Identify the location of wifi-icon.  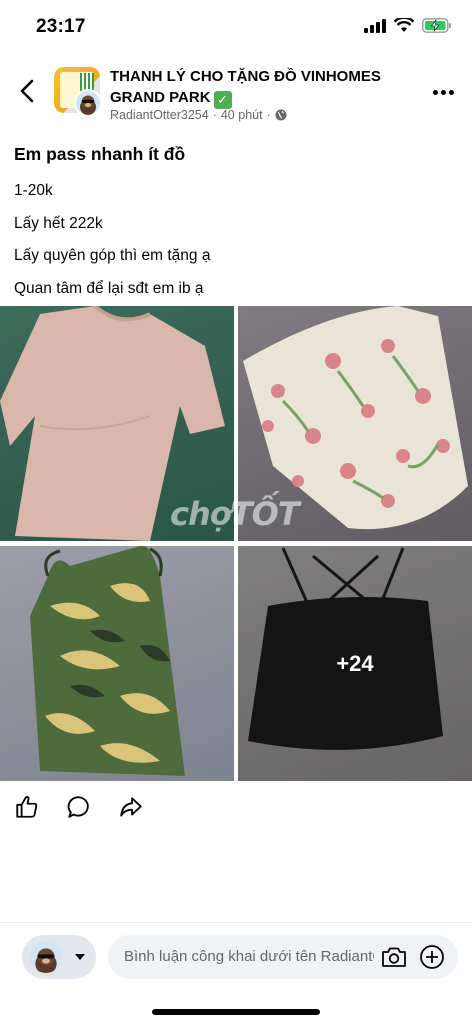
(404, 25).